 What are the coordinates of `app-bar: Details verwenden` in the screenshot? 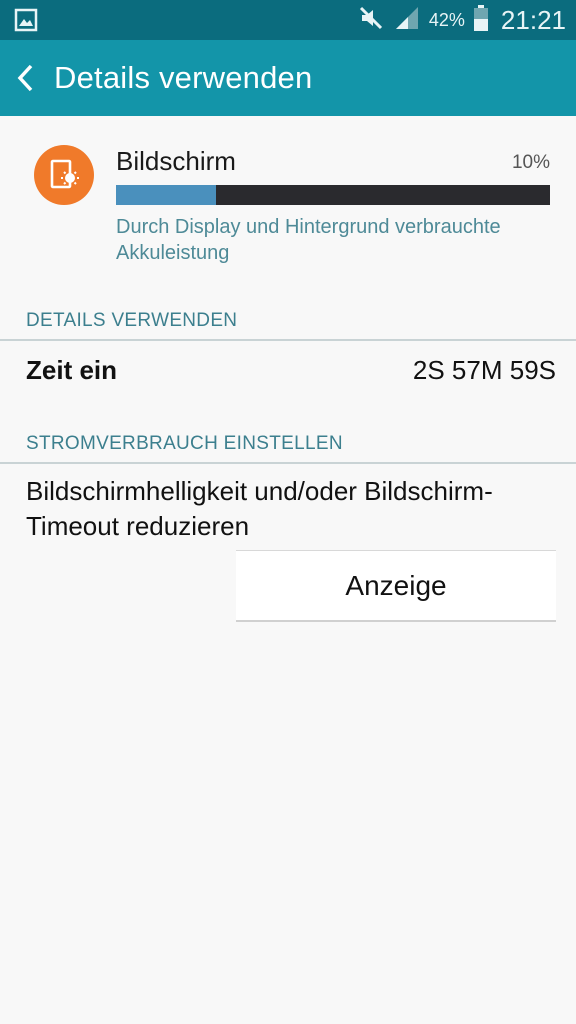 It's located at (288, 78).